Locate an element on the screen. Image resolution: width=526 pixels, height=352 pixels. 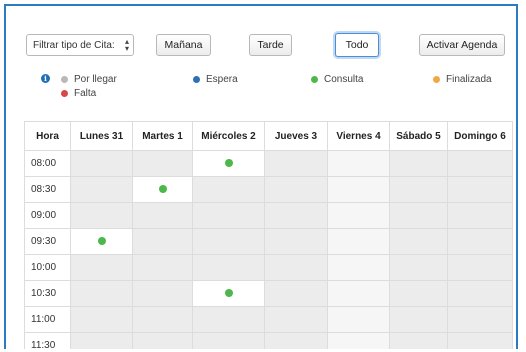
time-cell: 10:00 is located at coordinates (47, 267).